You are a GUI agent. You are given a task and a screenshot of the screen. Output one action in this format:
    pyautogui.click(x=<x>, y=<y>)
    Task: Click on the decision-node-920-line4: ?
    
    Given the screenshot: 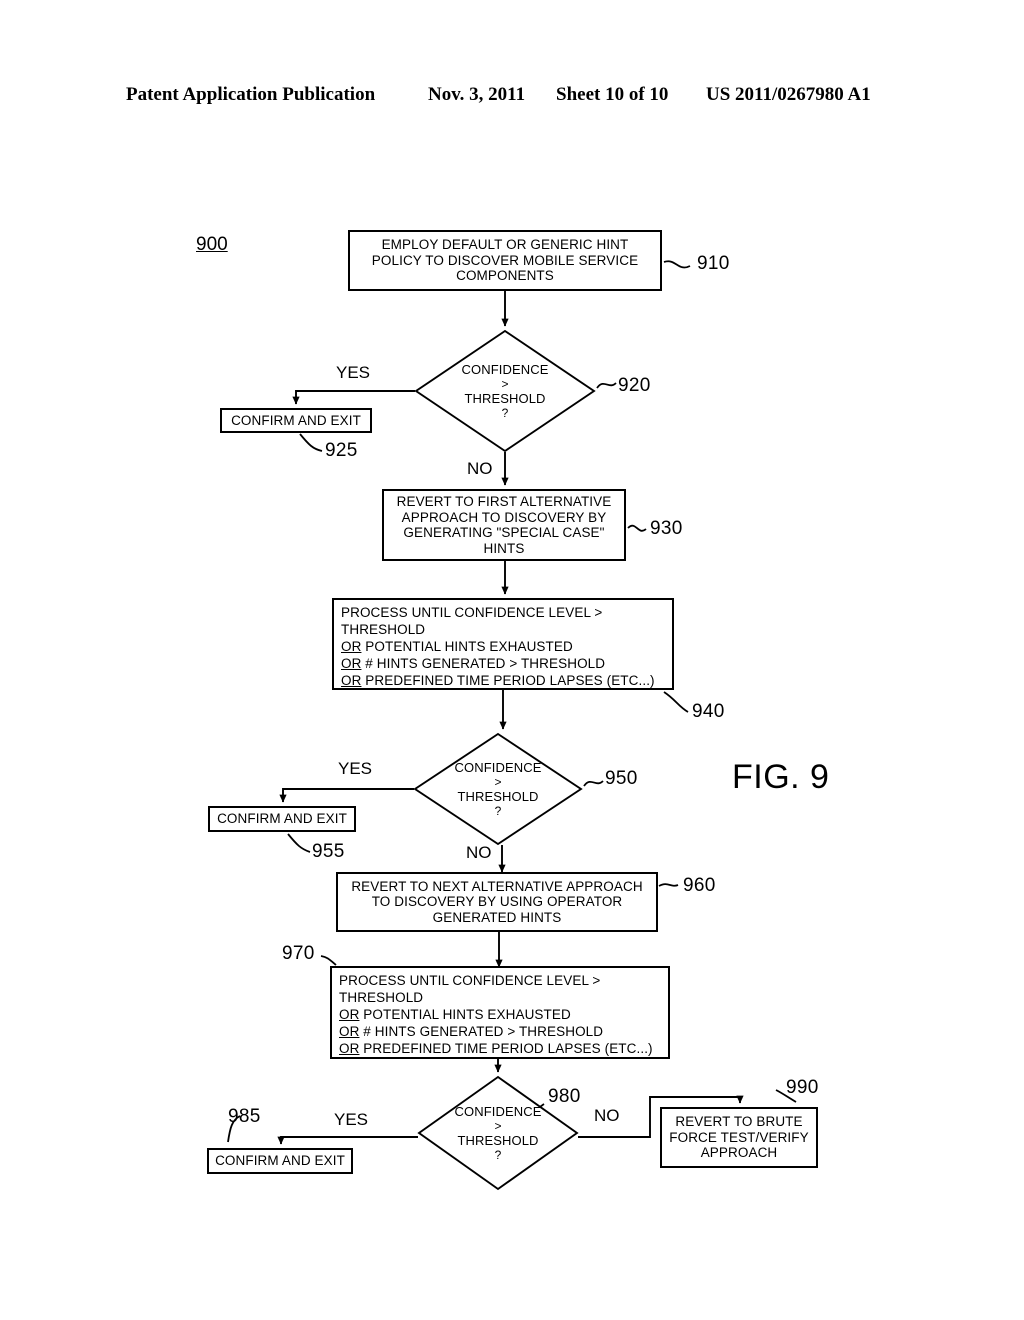 What is the action you would take?
    pyautogui.click(x=505, y=413)
    